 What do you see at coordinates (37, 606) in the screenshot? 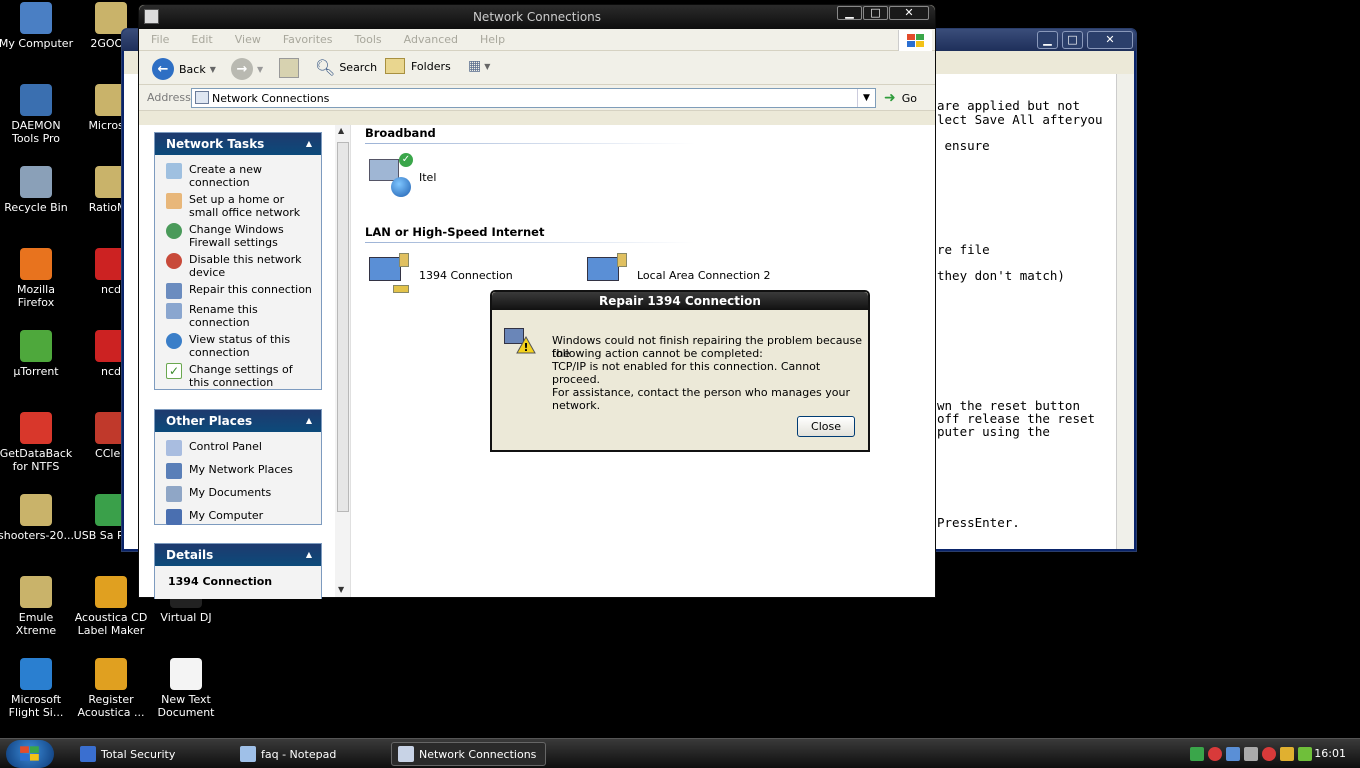
I see `desktop-icon: Emule Xtreme` at bounding box center [37, 606].